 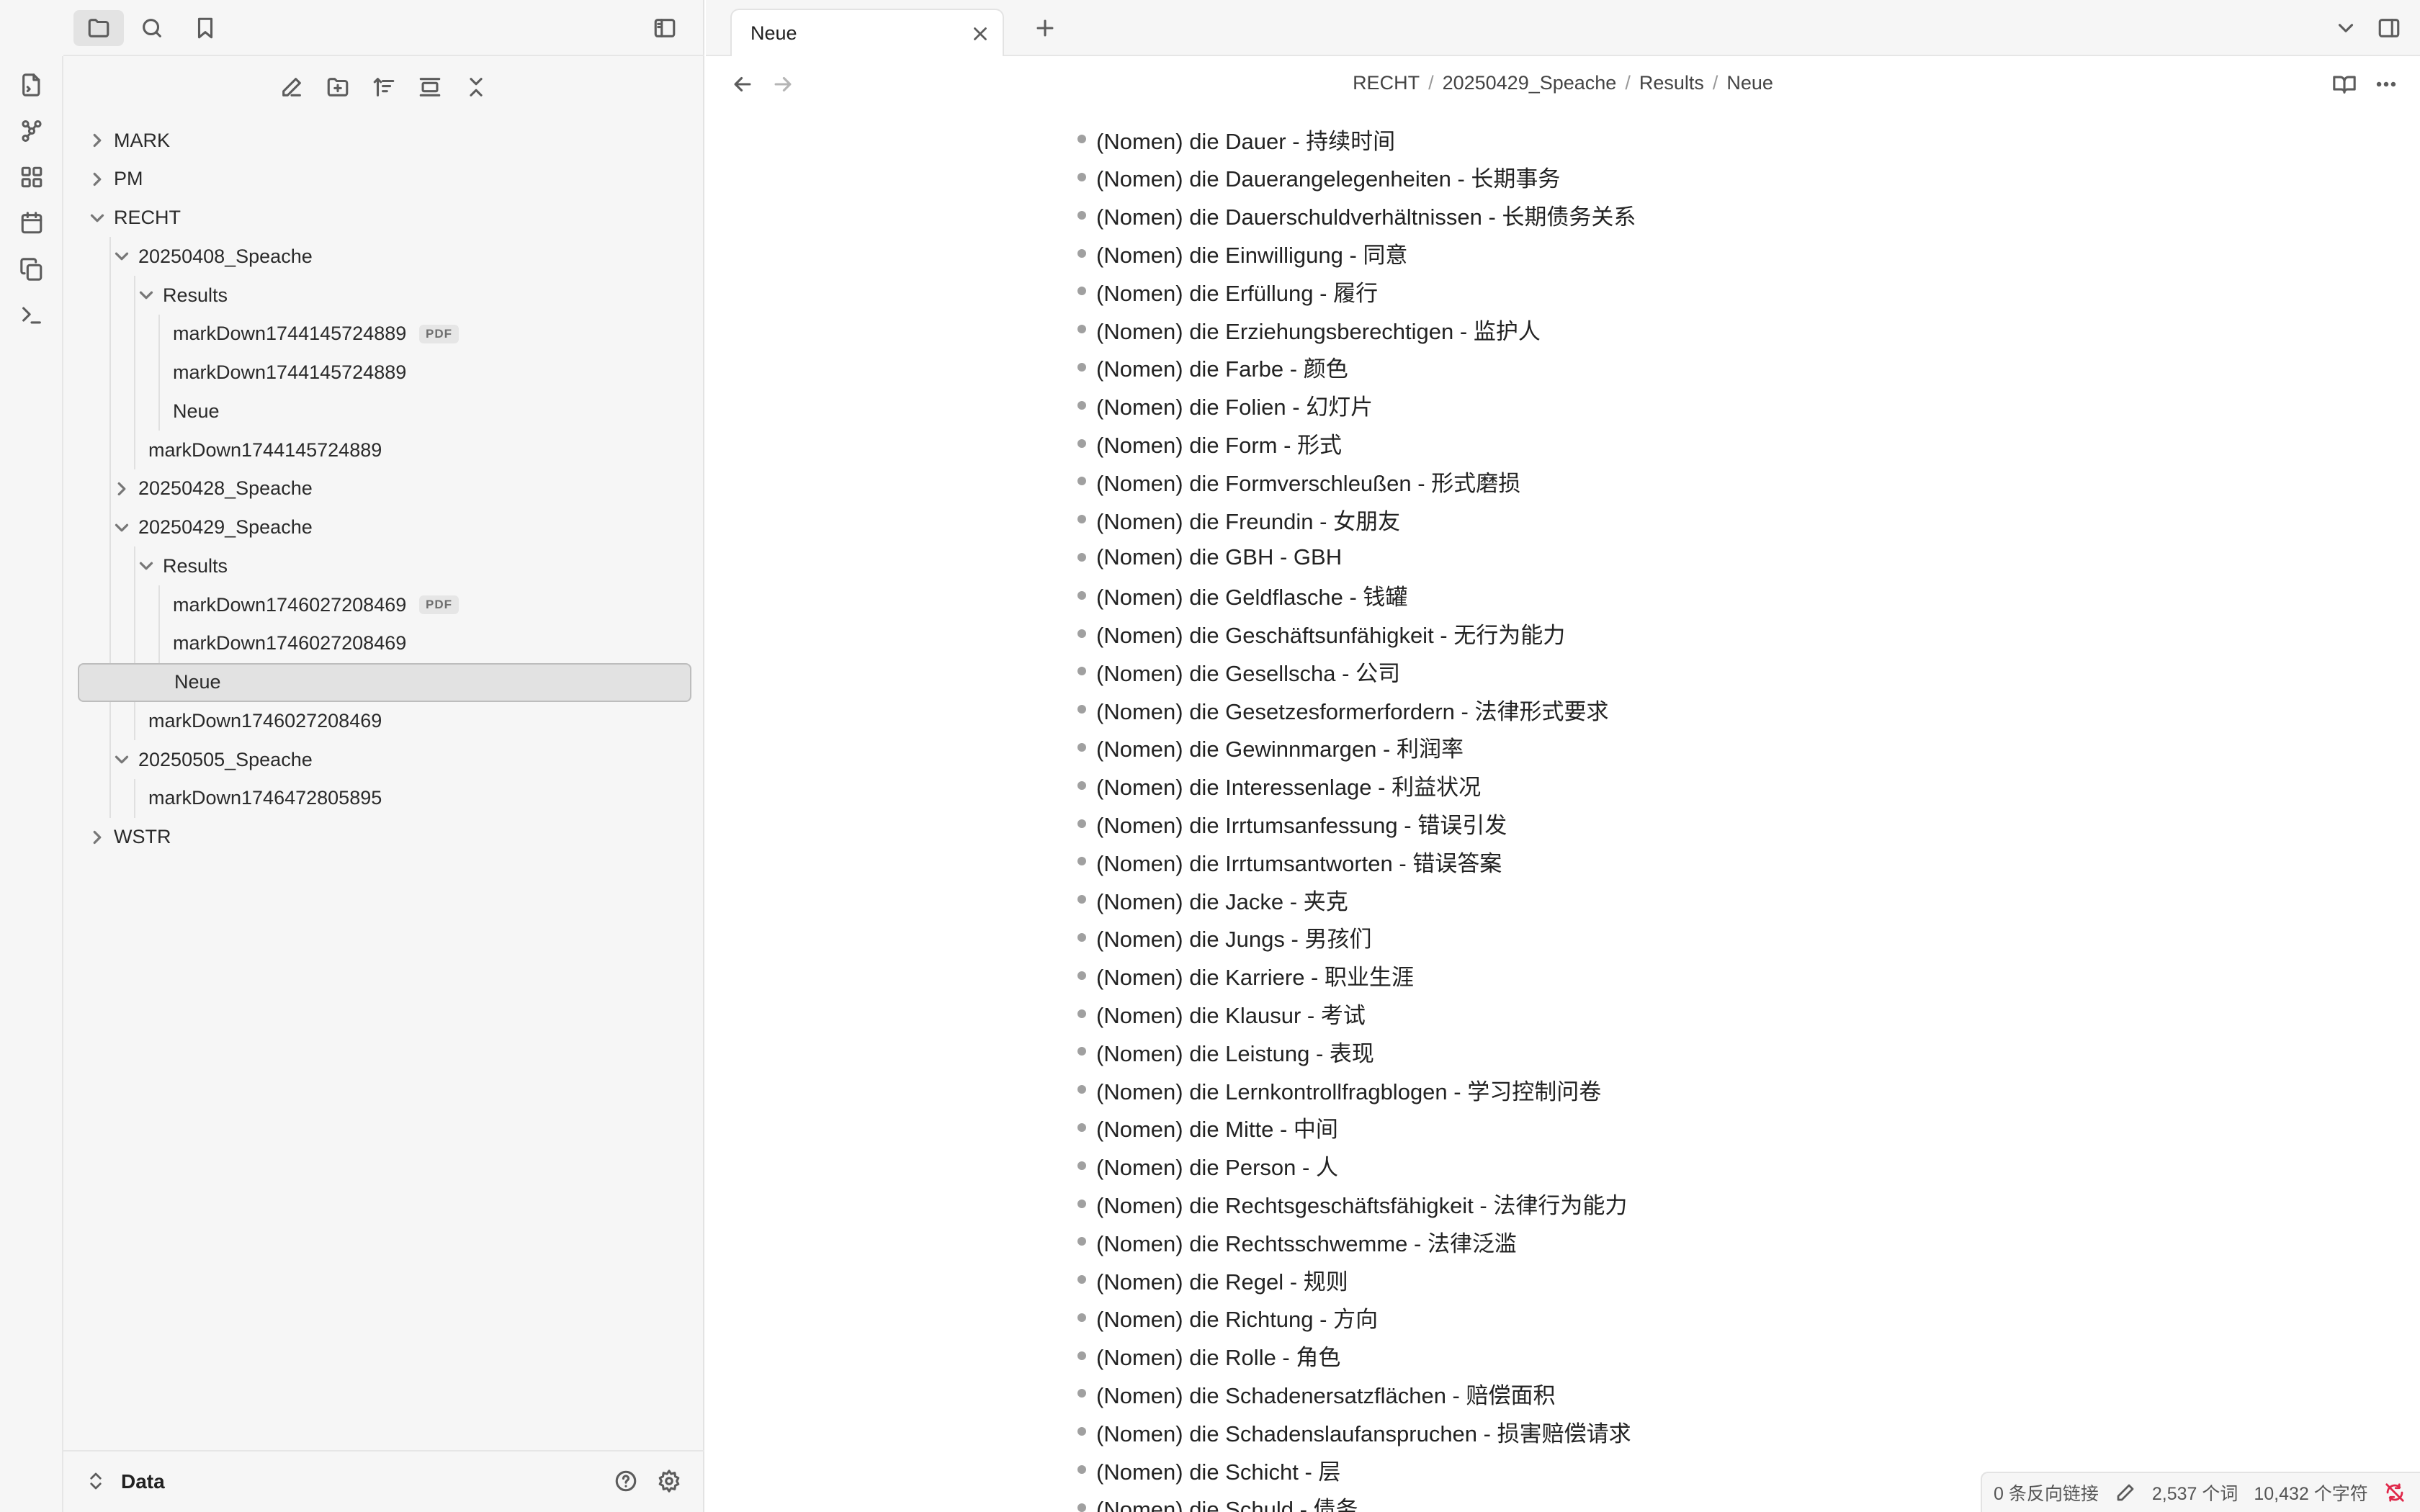 What do you see at coordinates (1355, 481) in the screenshot?
I see `list-item: (Nomen) die Formverschleußen - 形式磨损` at bounding box center [1355, 481].